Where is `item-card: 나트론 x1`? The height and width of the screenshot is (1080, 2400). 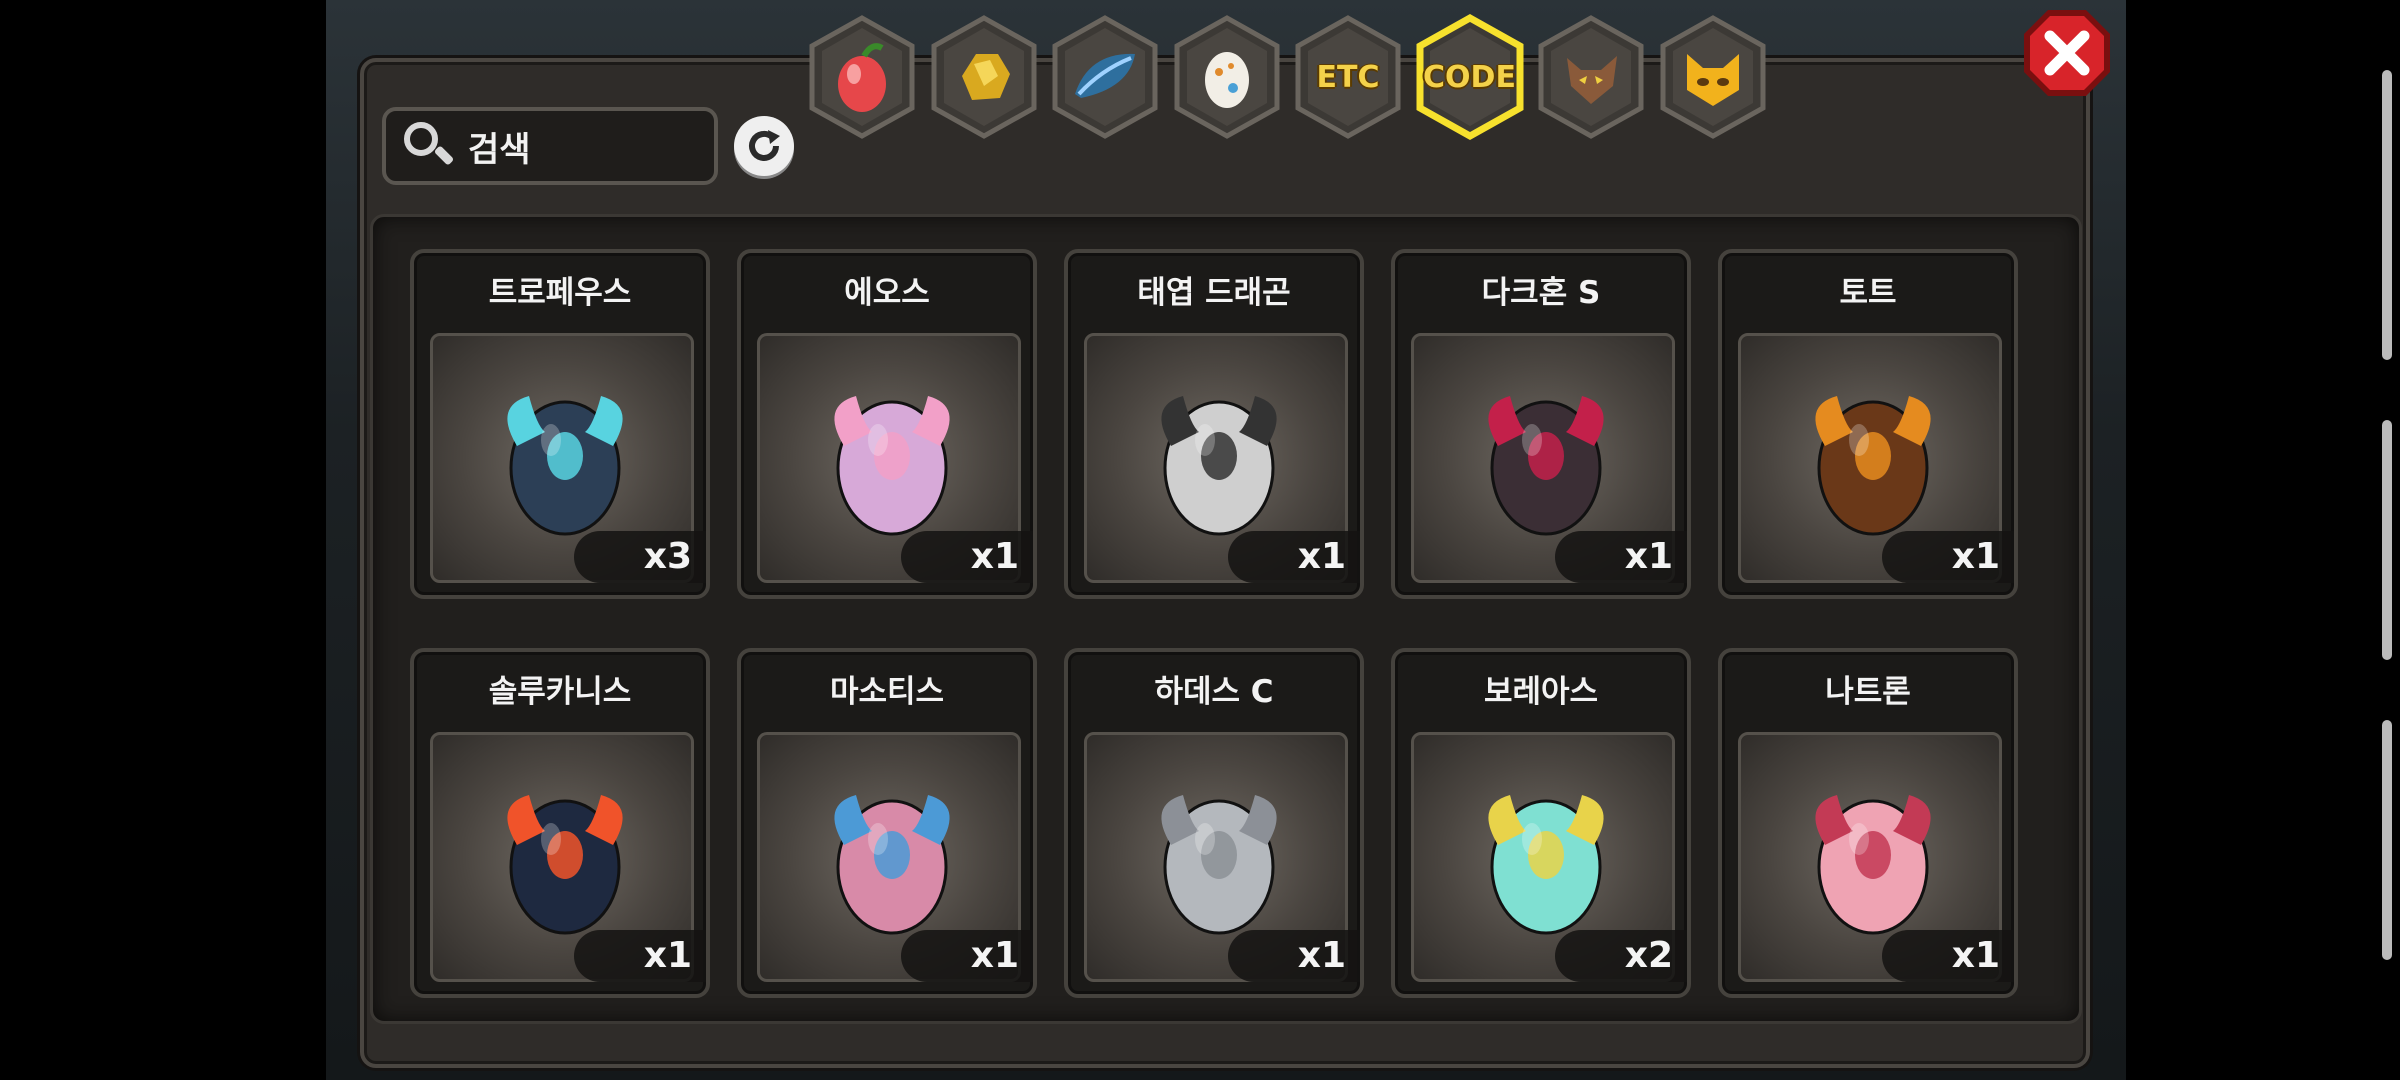 item-card: 나트론 x1 is located at coordinates (1868, 823).